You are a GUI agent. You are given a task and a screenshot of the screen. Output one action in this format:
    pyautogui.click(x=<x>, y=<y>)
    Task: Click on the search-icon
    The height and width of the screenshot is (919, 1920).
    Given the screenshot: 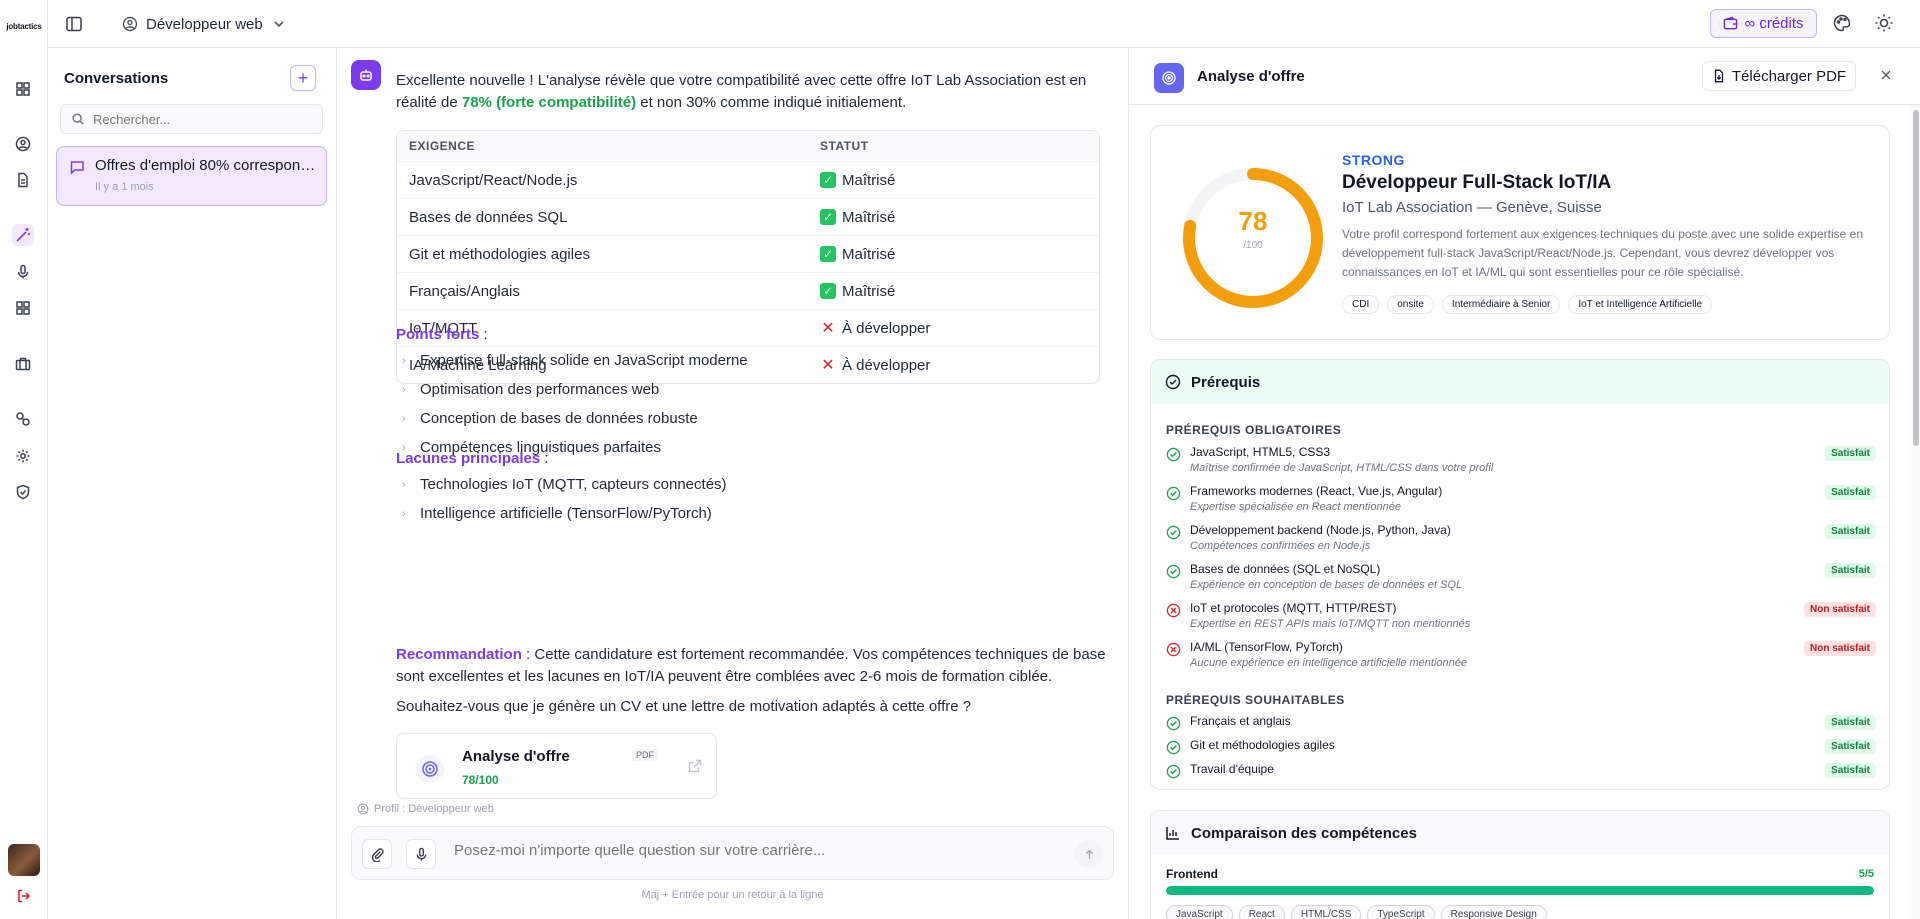 What is the action you would take?
    pyautogui.click(x=78, y=119)
    